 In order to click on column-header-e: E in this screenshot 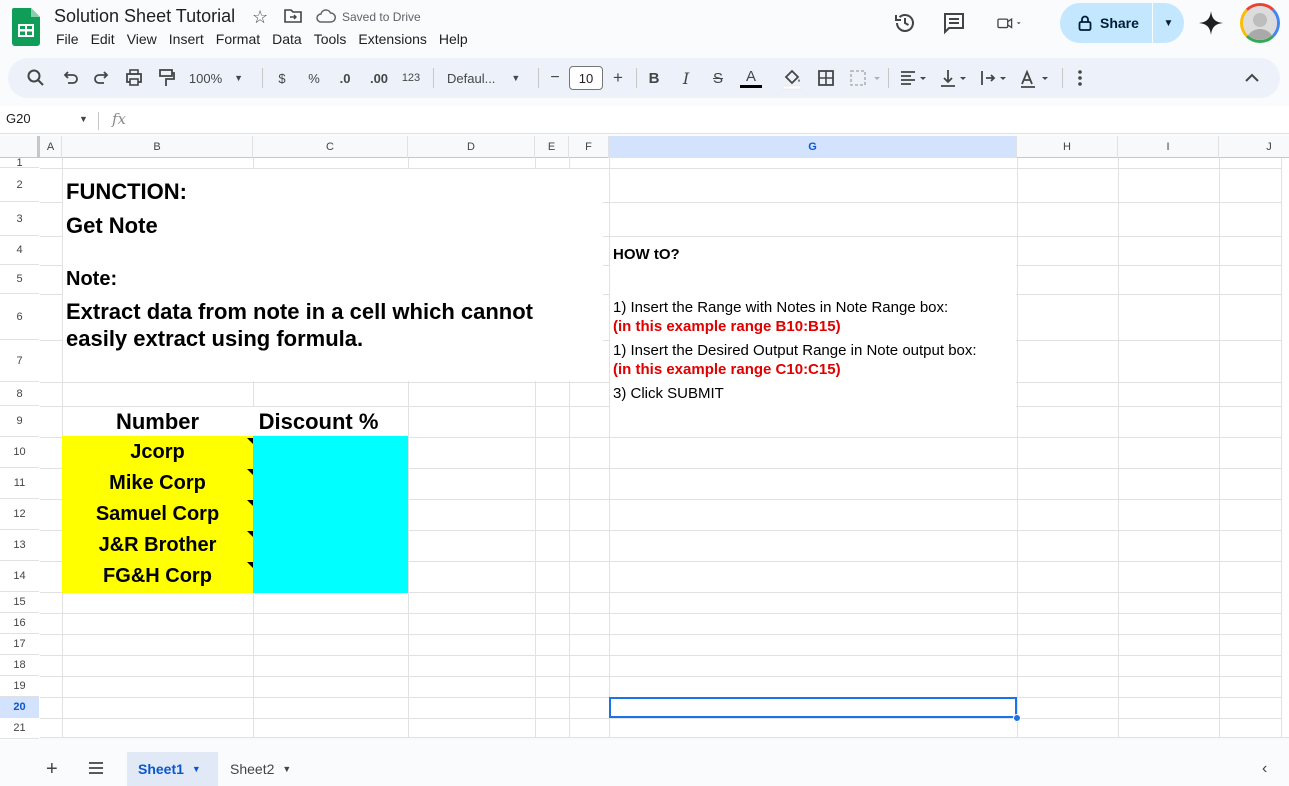, I will do `click(552, 147)`.